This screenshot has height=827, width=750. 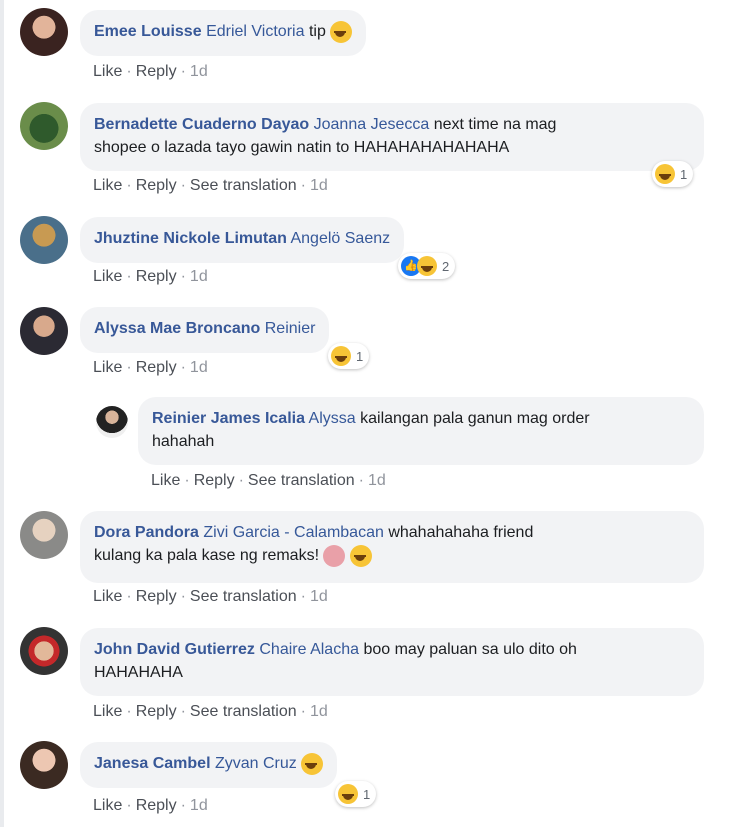 I want to click on comment-author: Janesa Cambel, so click(x=152, y=763).